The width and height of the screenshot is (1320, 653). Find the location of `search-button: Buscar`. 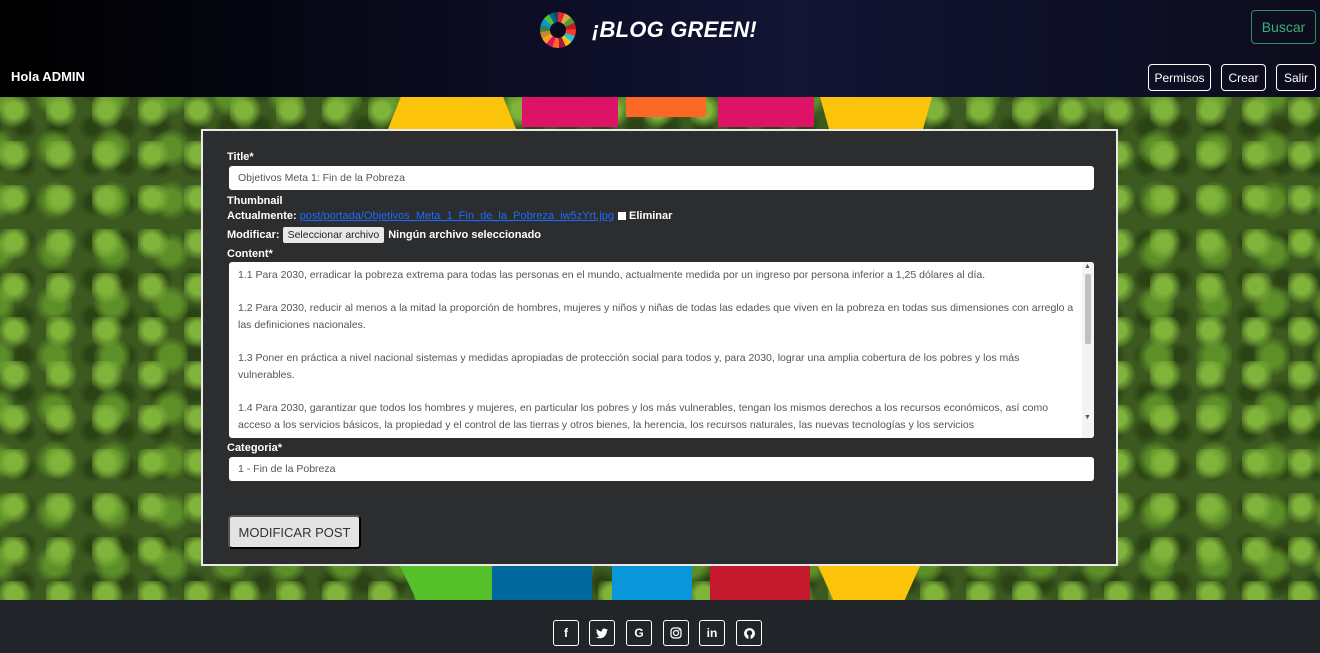

search-button: Buscar is located at coordinates (1283, 27).